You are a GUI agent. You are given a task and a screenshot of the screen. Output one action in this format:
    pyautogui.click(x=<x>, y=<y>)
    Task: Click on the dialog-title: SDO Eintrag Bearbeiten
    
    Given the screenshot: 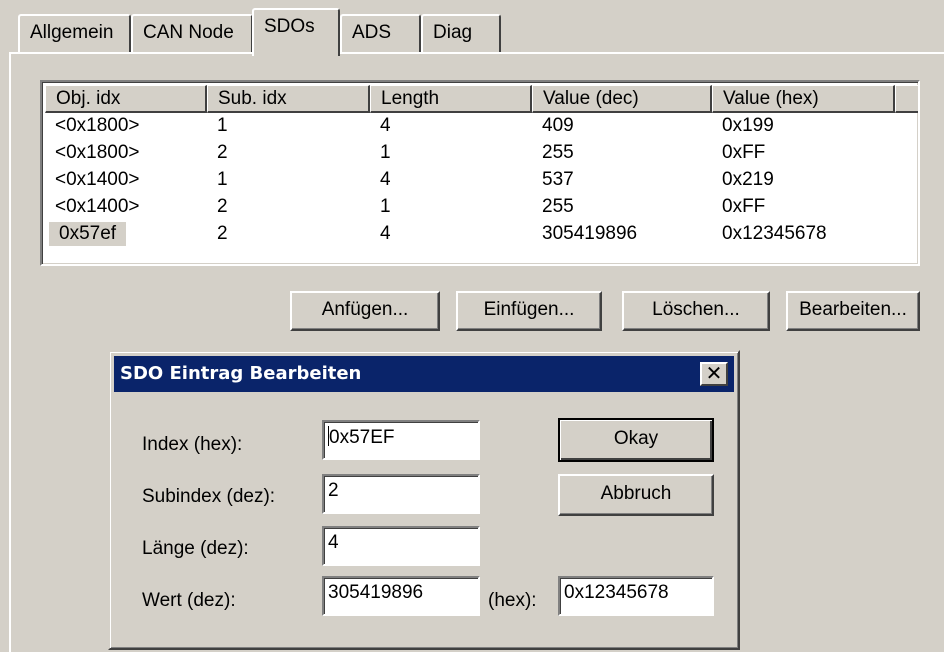 What is the action you would take?
    pyautogui.click(x=241, y=373)
    